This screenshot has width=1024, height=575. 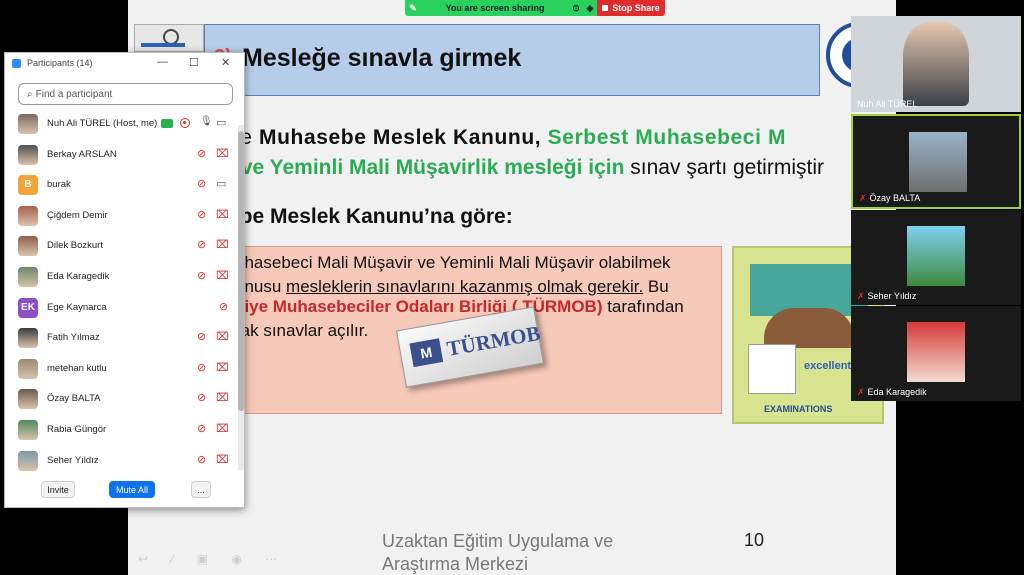 What do you see at coordinates (121, 185) in the screenshot?
I see `participant-row: Bburak ⊘ ▭` at bounding box center [121, 185].